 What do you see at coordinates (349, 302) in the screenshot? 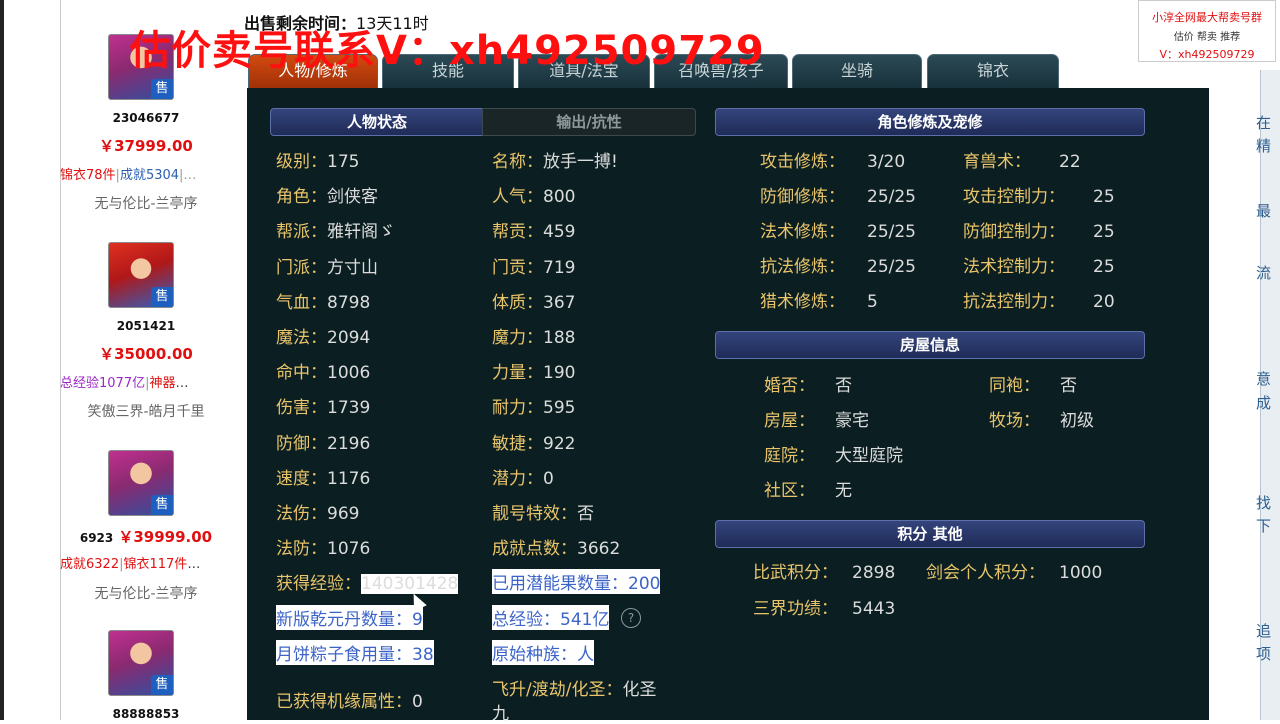
I see `stat-value: 8798` at bounding box center [349, 302].